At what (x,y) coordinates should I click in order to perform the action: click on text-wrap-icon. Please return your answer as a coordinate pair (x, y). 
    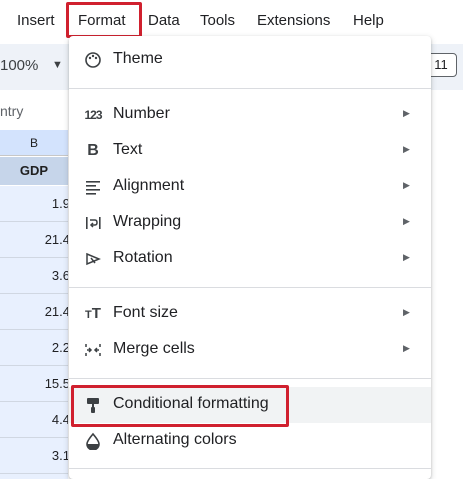
    Looking at the image, I should click on (93, 223).